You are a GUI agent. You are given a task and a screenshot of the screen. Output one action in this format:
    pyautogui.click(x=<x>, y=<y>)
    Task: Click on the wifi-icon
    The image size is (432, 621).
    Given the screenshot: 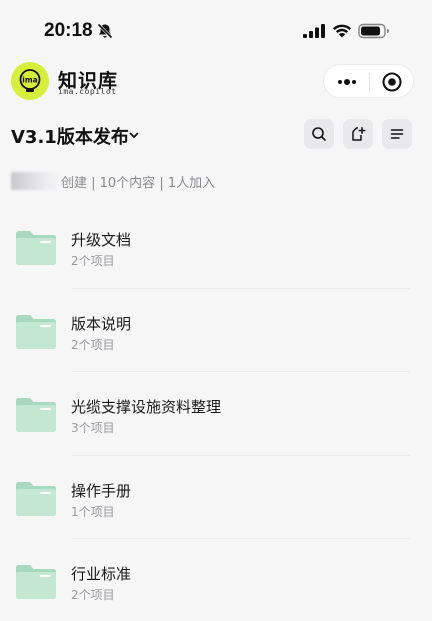 What is the action you would take?
    pyautogui.click(x=342, y=31)
    